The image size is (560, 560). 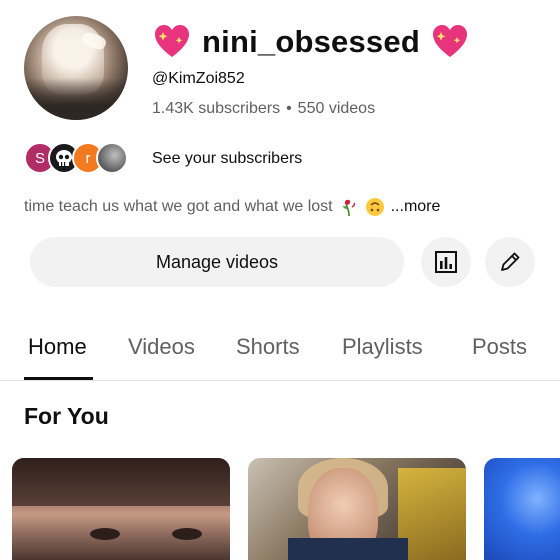 I want to click on video-count: 550 videos, so click(x=336, y=108).